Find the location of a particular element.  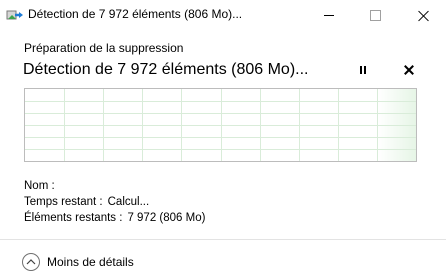

less-details-toggle: Moins de détails is located at coordinates (78, 262).